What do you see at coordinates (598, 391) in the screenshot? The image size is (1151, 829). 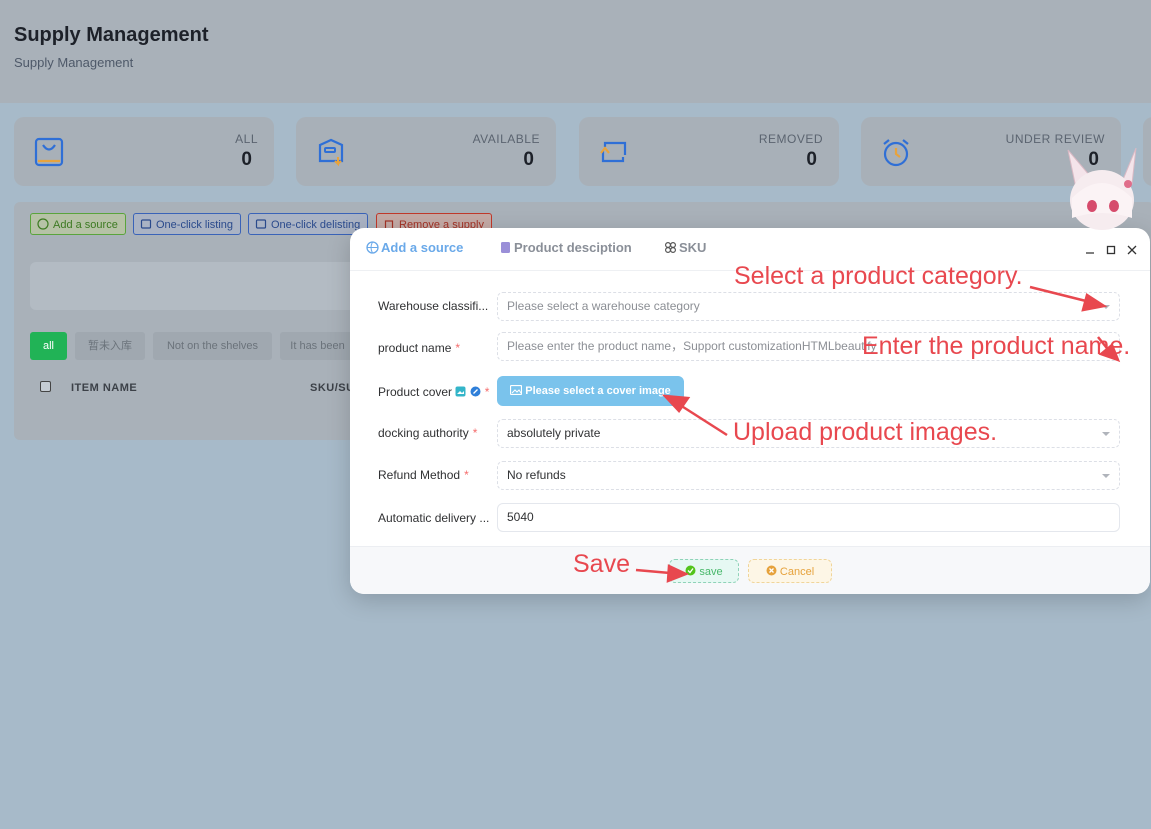 I see `select-cover-image-label: Please select a cover image` at bounding box center [598, 391].